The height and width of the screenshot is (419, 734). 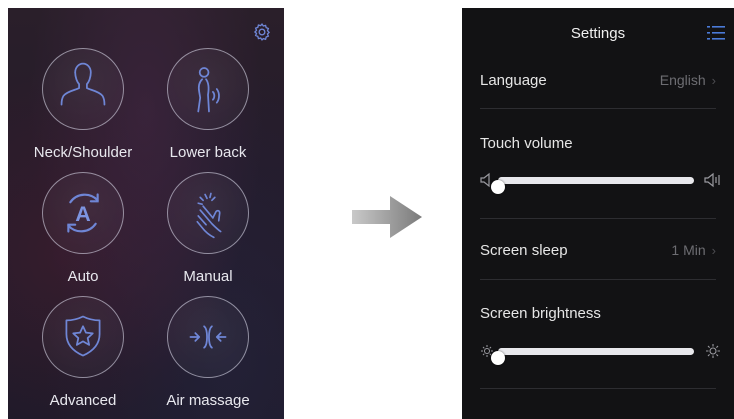 What do you see at coordinates (208, 400) in the screenshot?
I see `mode-label: Air massage` at bounding box center [208, 400].